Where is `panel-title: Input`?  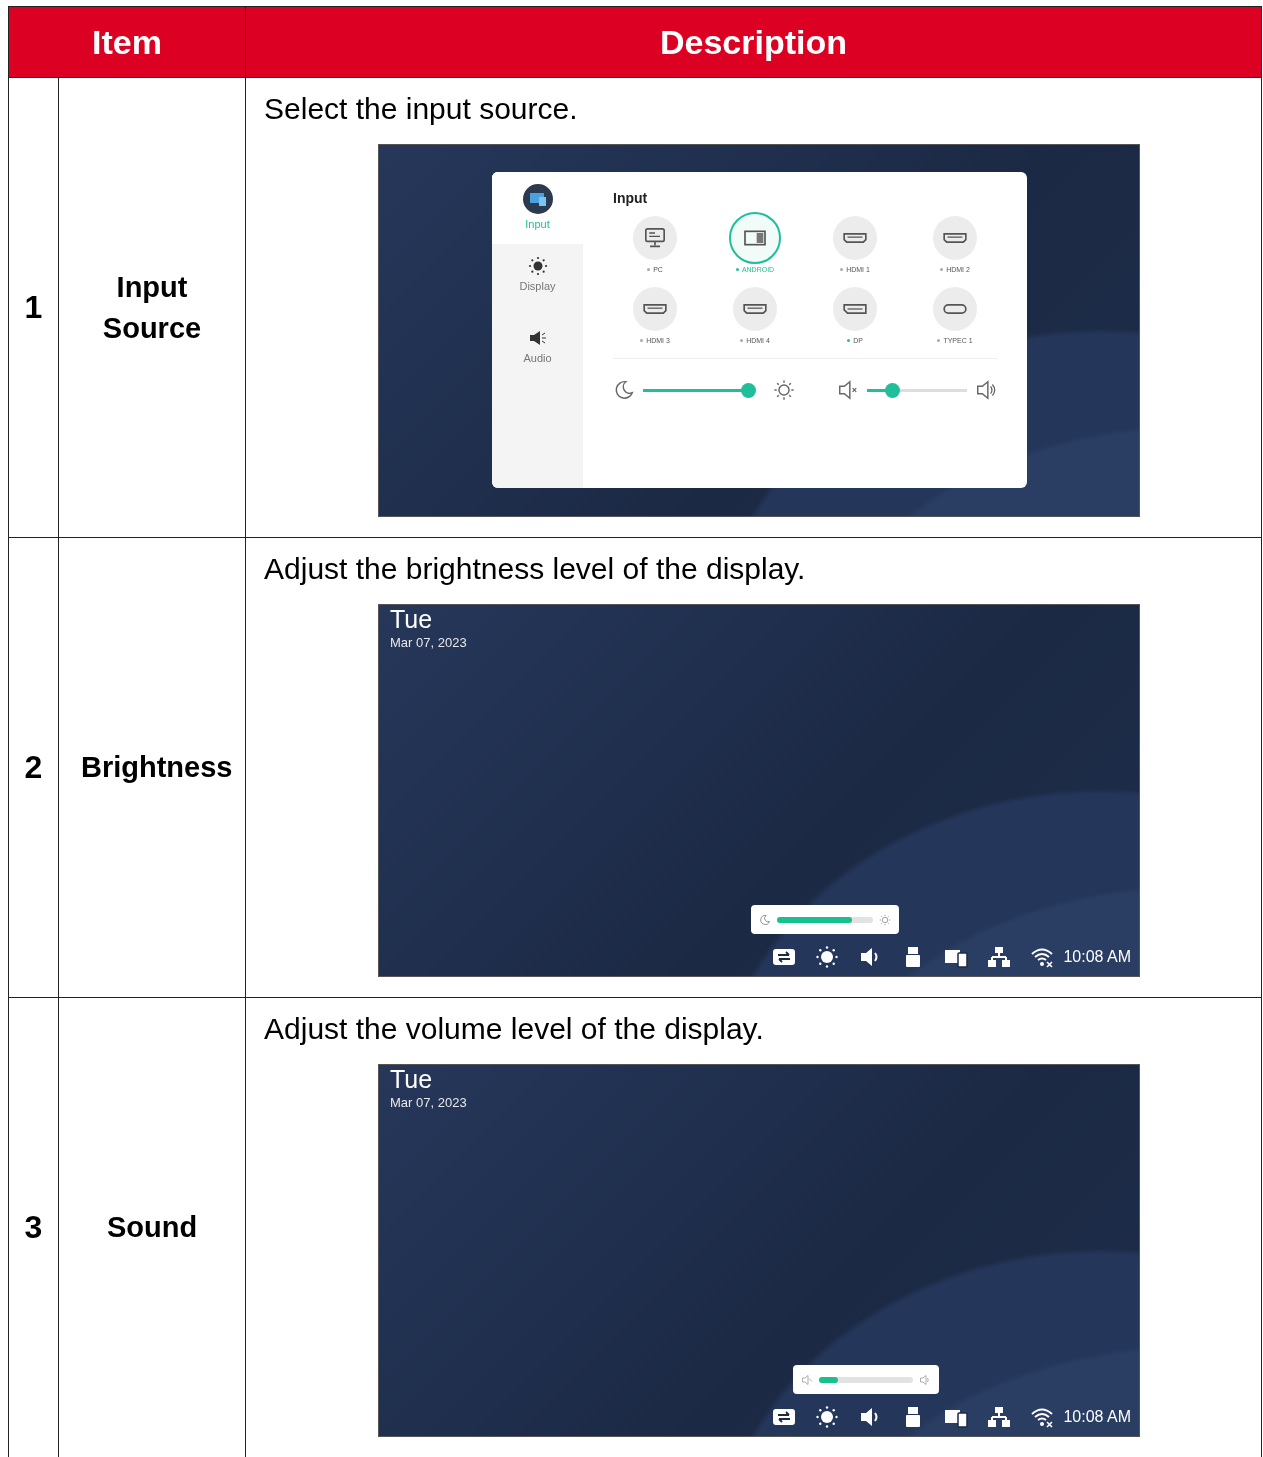 panel-title: Input is located at coordinates (631, 198).